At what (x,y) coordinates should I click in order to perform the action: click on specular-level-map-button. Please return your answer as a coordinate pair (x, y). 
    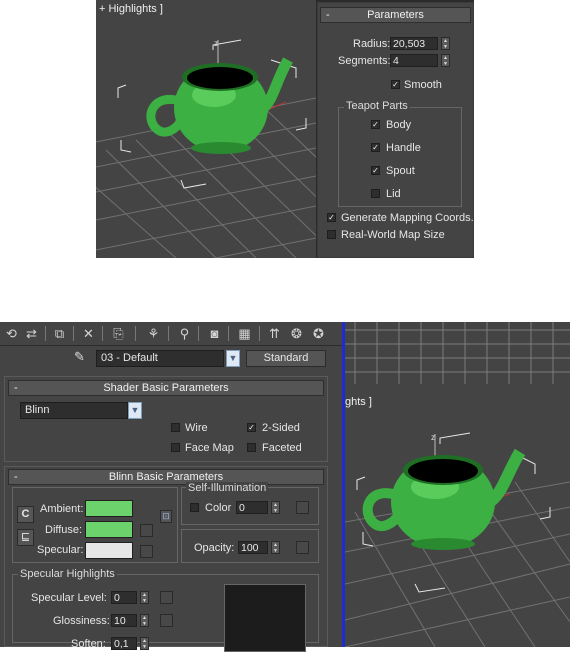
    Looking at the image, I should click on (166, 597).